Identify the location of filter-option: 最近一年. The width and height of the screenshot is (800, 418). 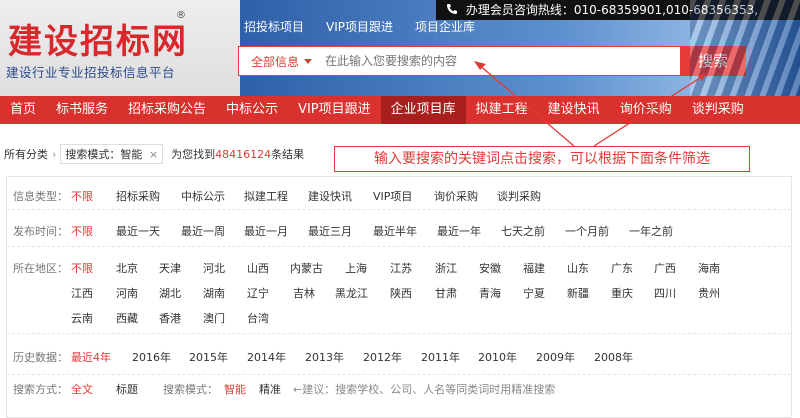
(459, 231).